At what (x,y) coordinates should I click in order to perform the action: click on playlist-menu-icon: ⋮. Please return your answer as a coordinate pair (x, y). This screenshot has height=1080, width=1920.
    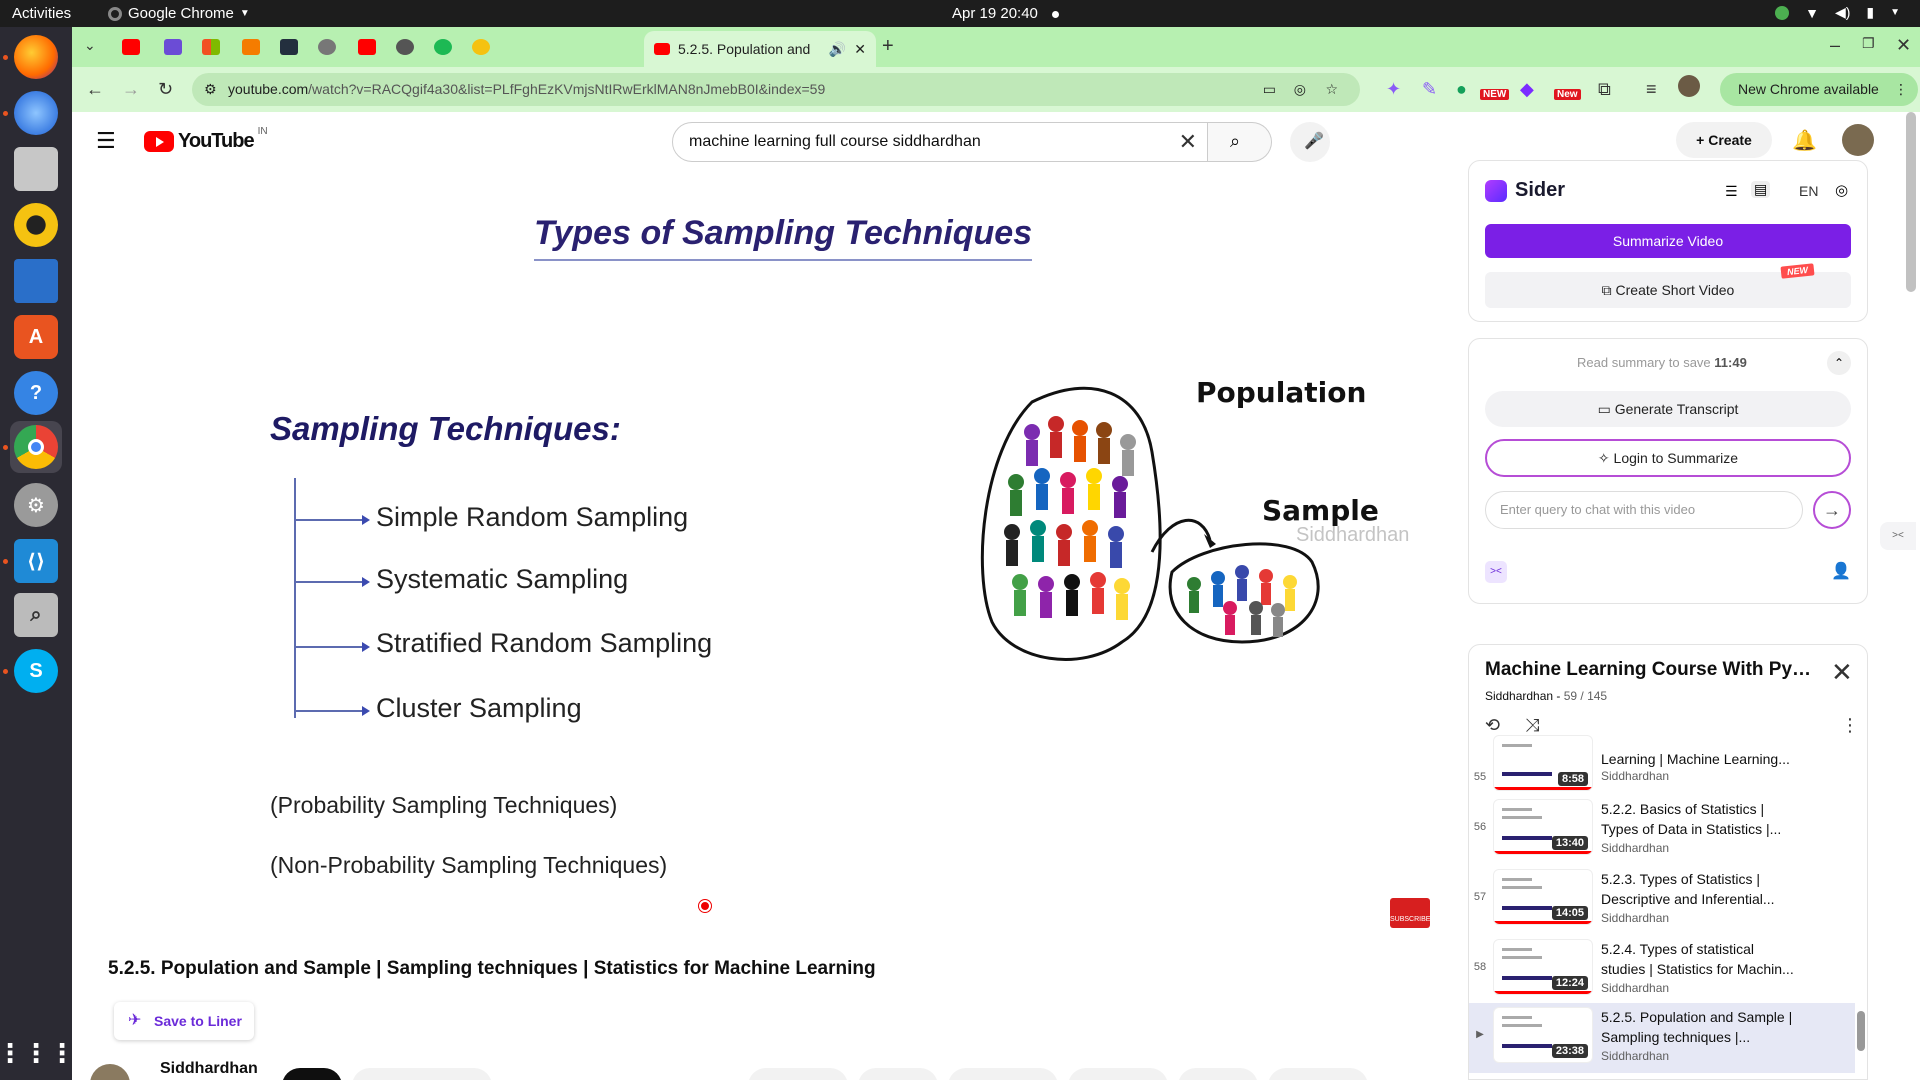
    Looking at the image, I should click on (1850, 725).